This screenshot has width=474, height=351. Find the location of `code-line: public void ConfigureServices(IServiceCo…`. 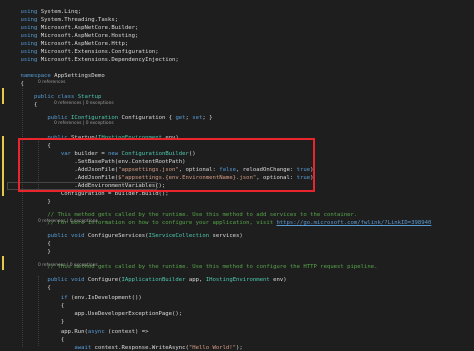

code-line: public void ConfigureServices(IServiceCo… is located at coordinates (124, 231).